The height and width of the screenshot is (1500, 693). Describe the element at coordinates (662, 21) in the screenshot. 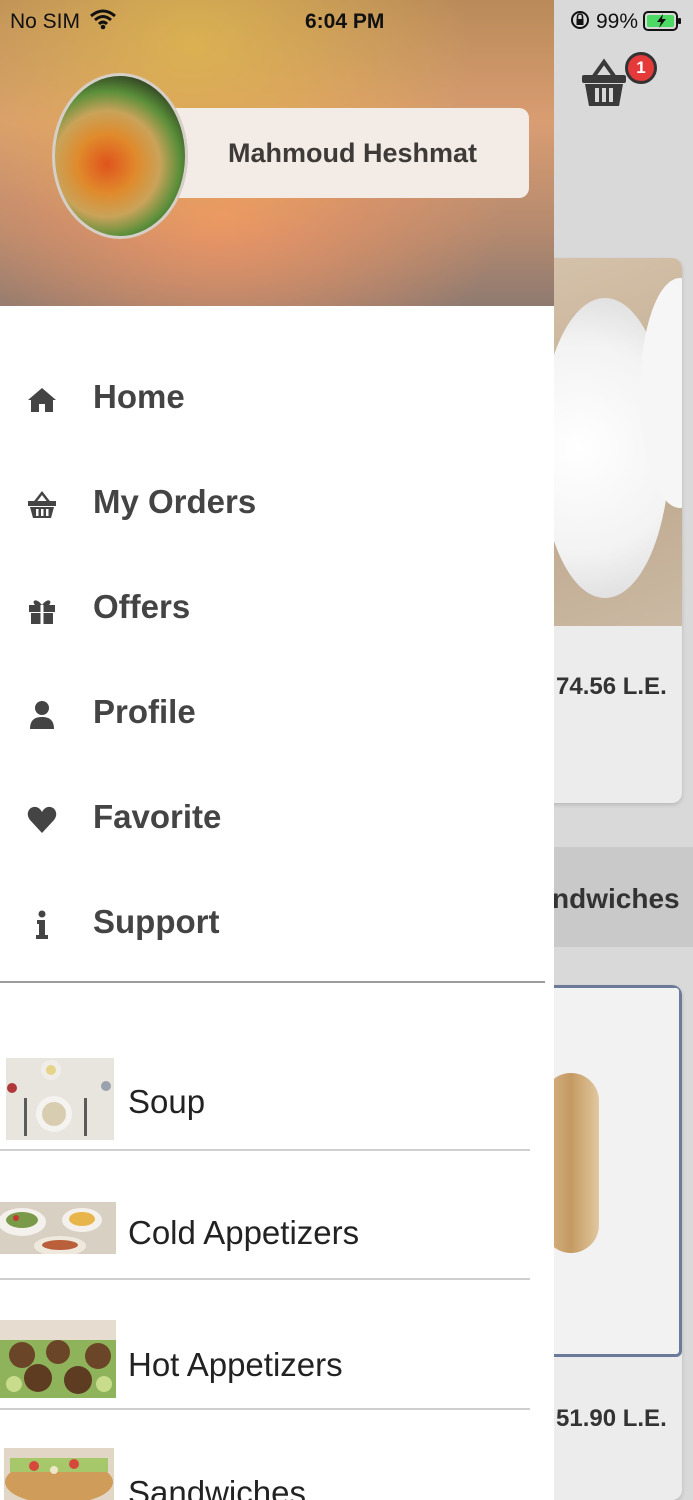

I see `battery-icon` at that location.